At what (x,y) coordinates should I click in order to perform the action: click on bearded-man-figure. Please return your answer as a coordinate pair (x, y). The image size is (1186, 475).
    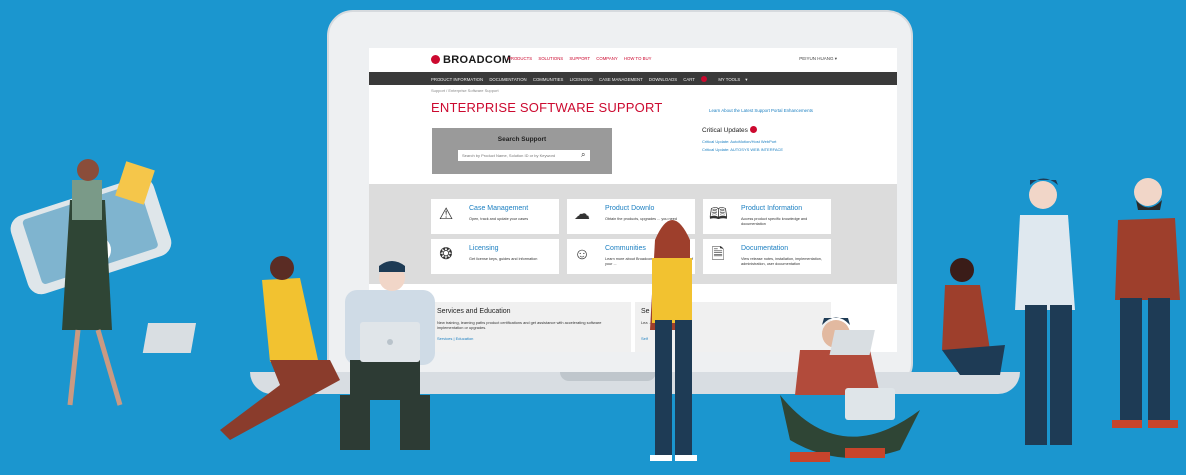
    Looking at the image, I should click on (1146, 303).